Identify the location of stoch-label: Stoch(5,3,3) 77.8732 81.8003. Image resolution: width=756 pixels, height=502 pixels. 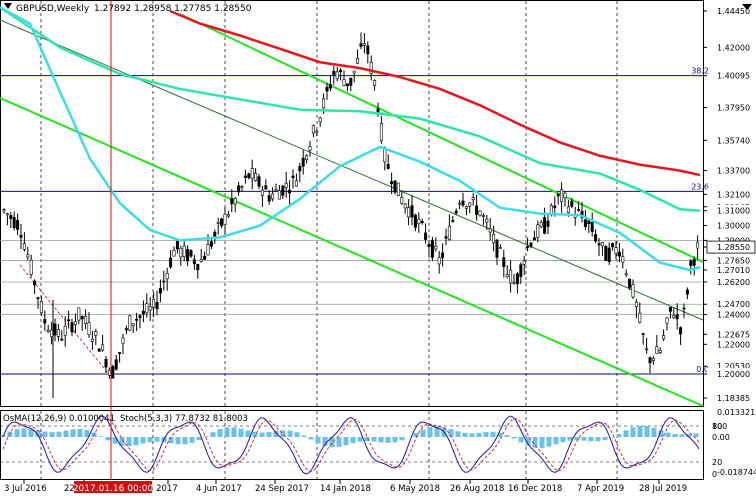
(184, 419).